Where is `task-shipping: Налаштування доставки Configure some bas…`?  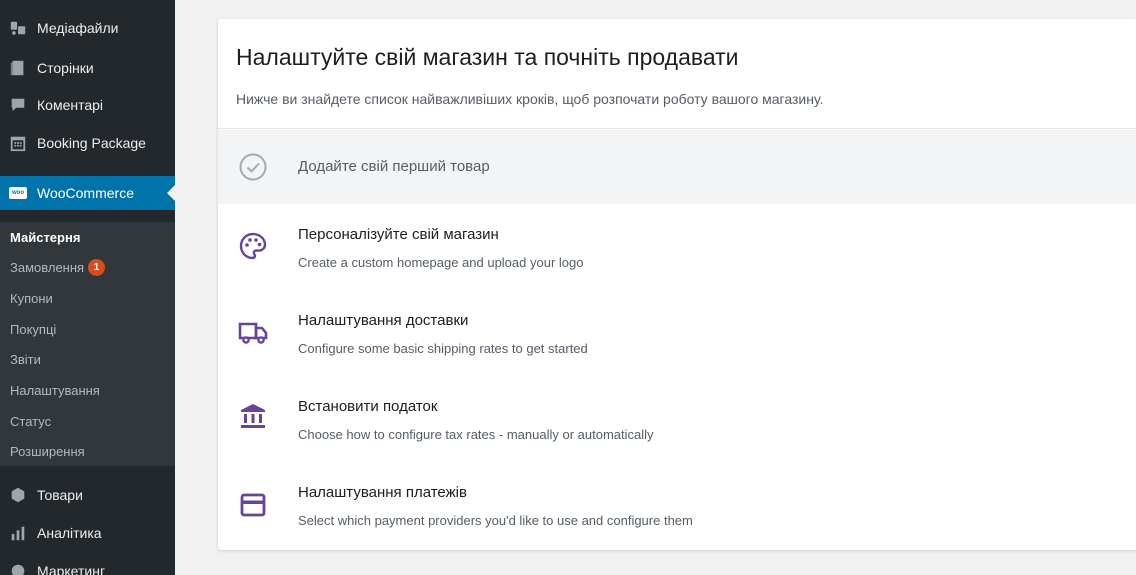
task-shipping: Налаштування доставки Configure some bas… is located at coordinates (677, 334).